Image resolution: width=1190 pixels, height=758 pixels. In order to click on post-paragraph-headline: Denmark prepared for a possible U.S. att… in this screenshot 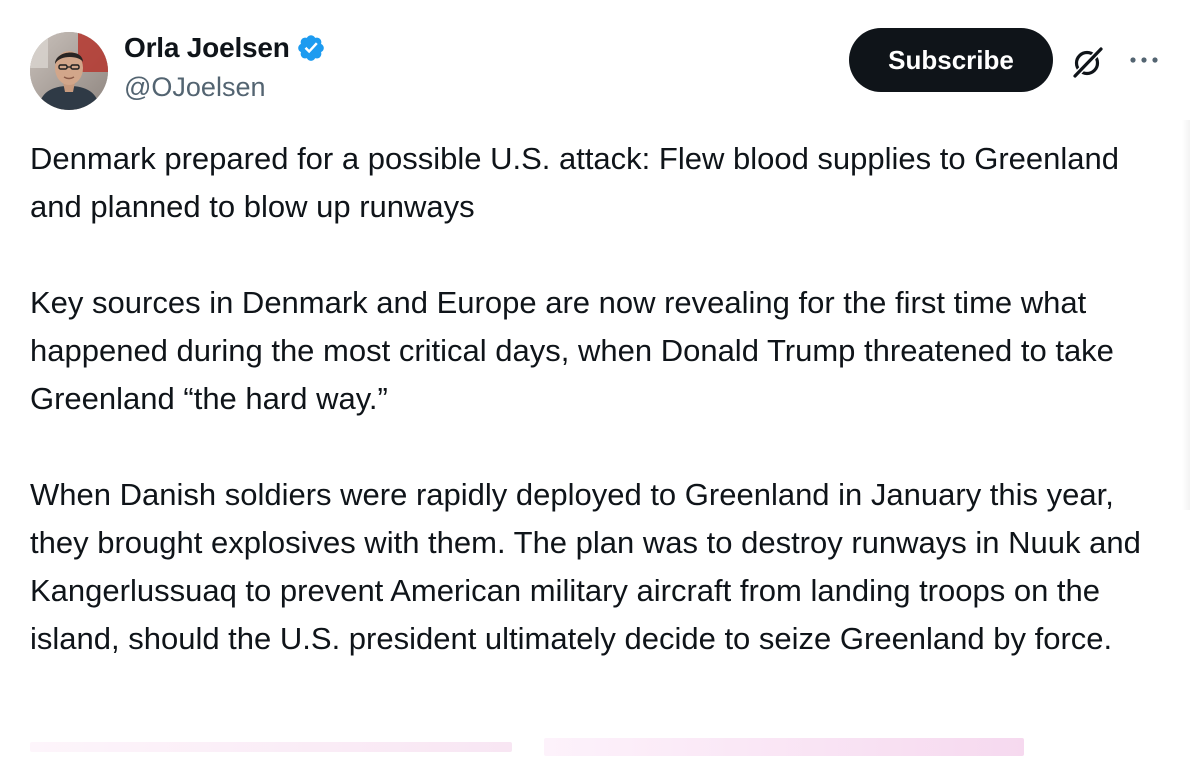, I will do `click(575, 182)`.